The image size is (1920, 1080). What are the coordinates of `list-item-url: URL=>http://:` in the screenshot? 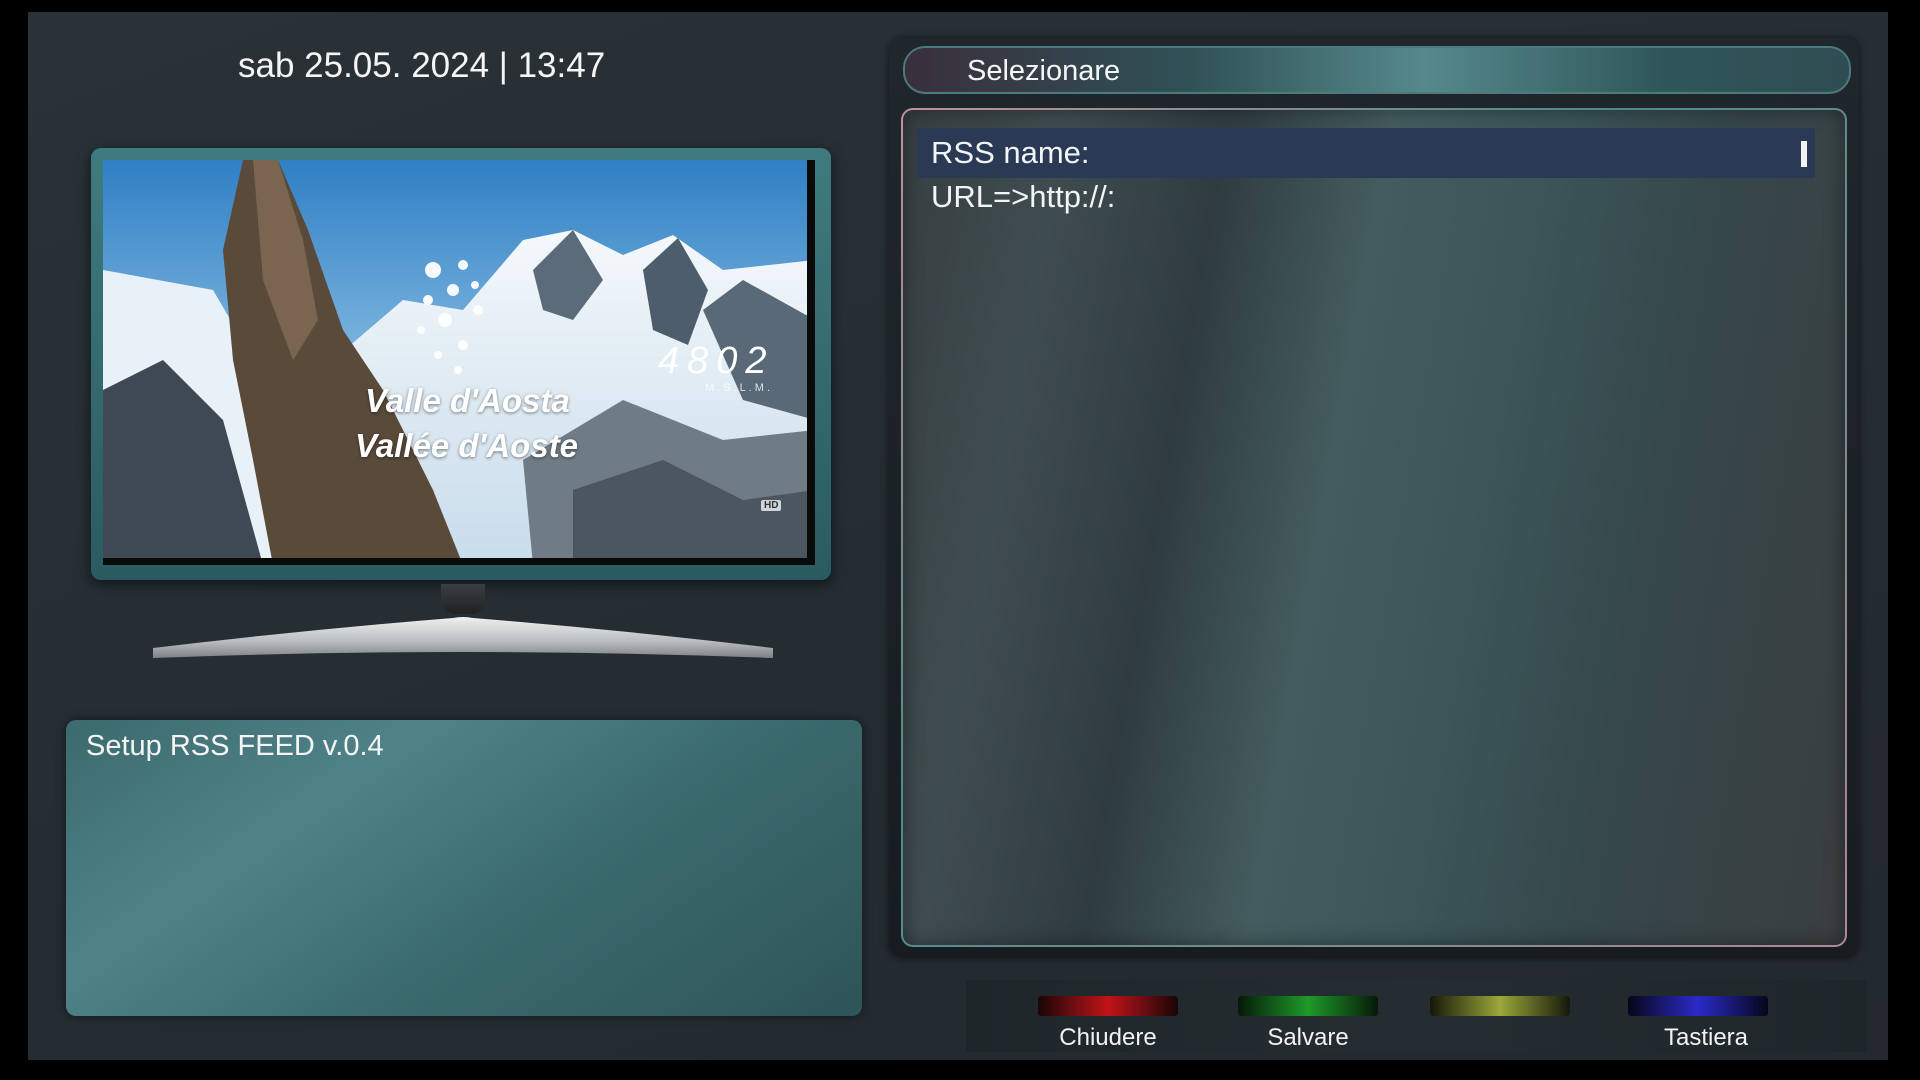 It's located at (1366, 197).